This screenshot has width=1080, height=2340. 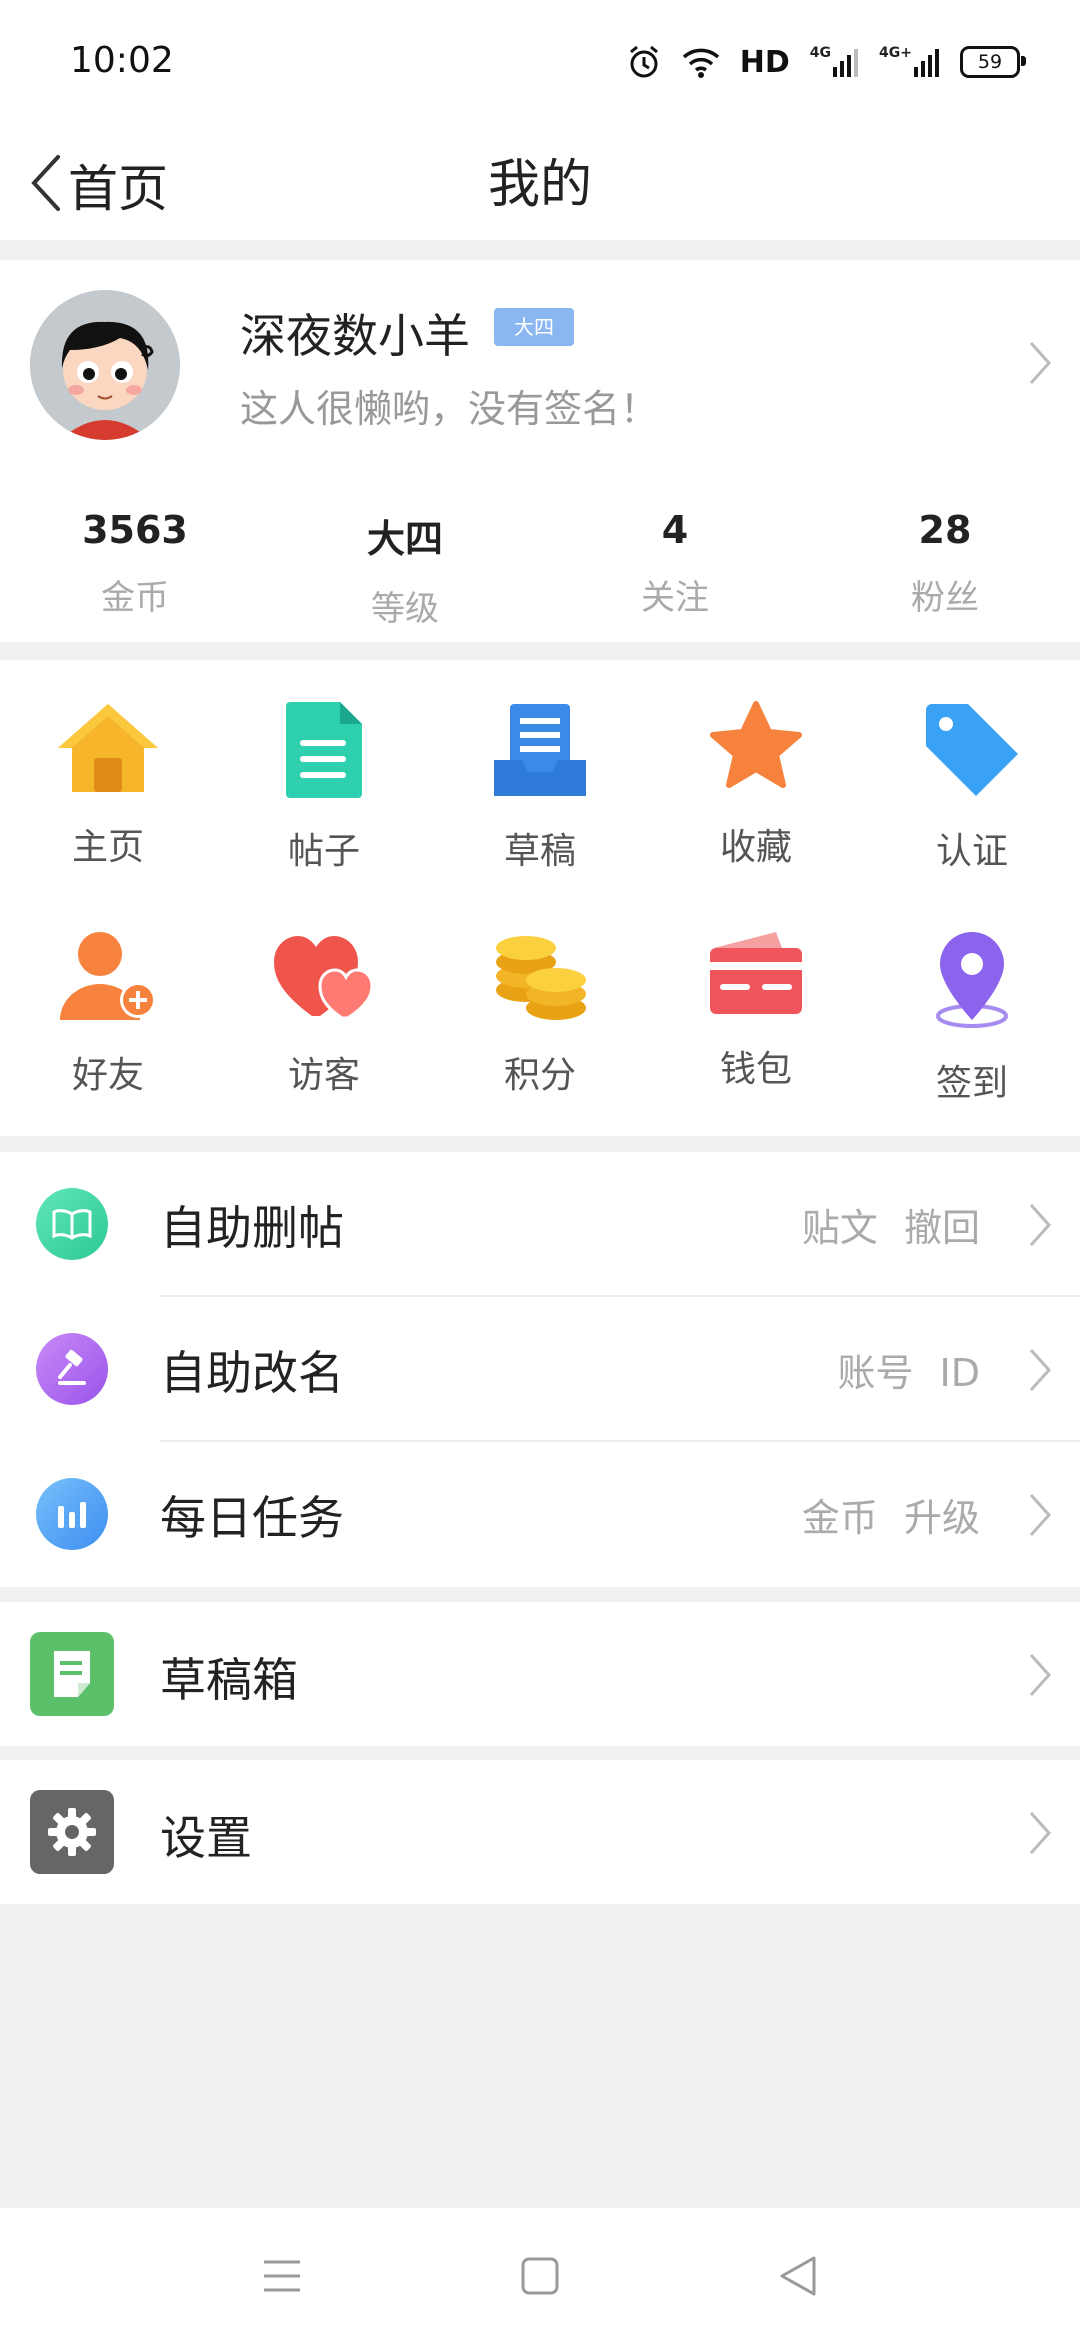 I want to click on list-item-draft-box: 草稿箱, so click(x=540, y=1674).